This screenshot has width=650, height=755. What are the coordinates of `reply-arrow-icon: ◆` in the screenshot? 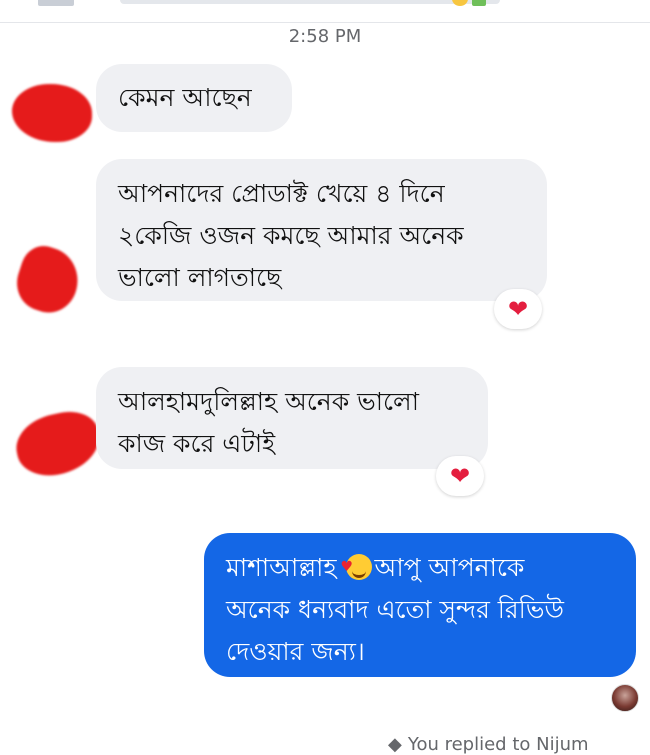 It's located at (395, 744).